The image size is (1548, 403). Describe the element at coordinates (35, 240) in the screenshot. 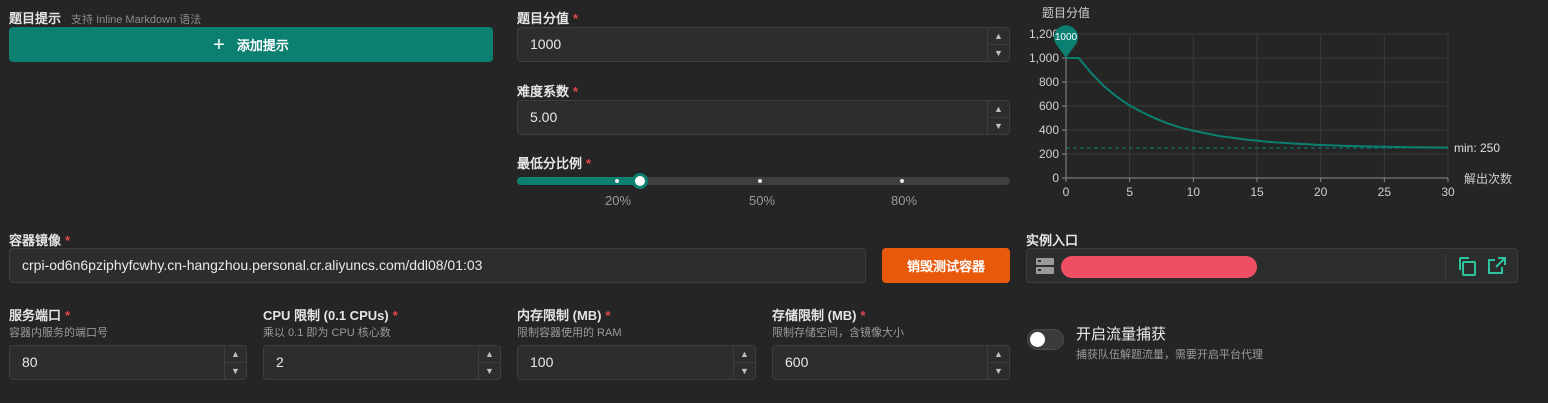

I see `image-label: 容器镜像` at that location.